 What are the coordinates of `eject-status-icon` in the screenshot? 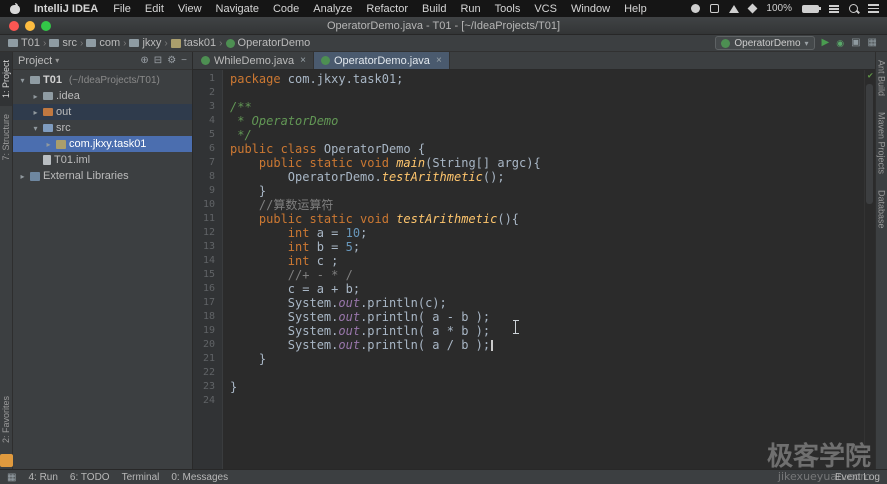 It's located at (734, 8).